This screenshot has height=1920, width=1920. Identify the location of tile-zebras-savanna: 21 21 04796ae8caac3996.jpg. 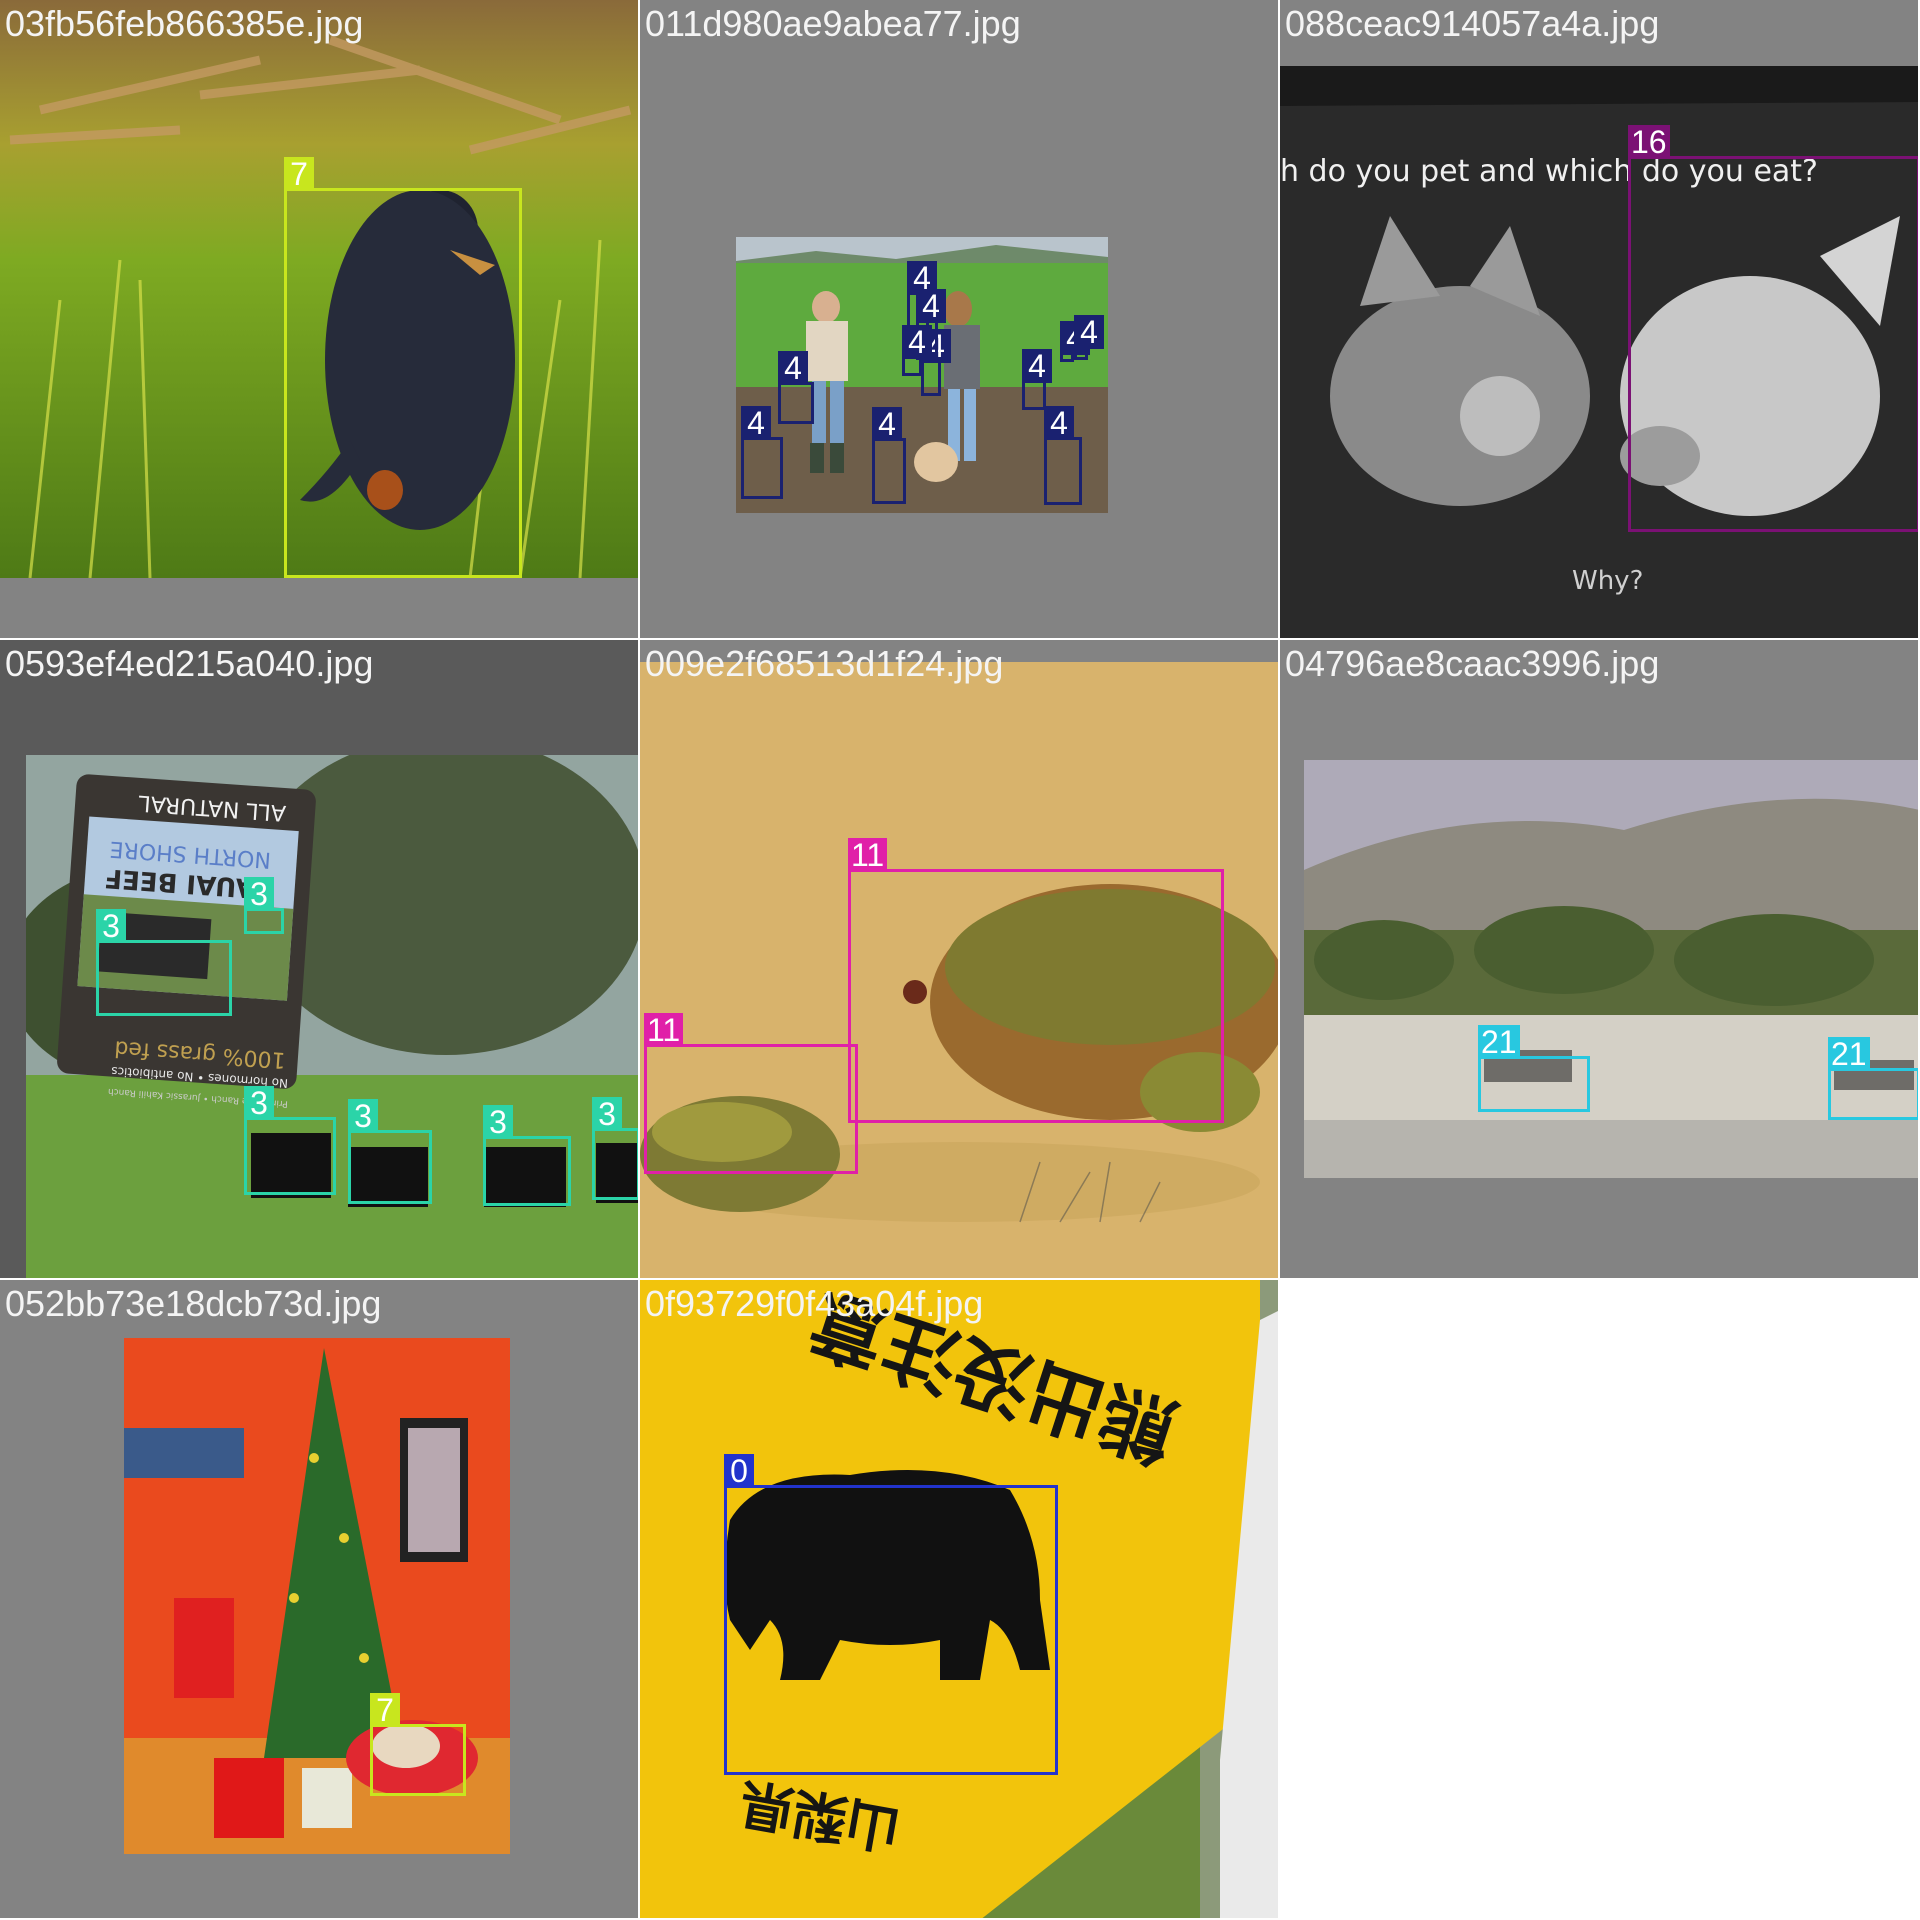
(1600, 960).